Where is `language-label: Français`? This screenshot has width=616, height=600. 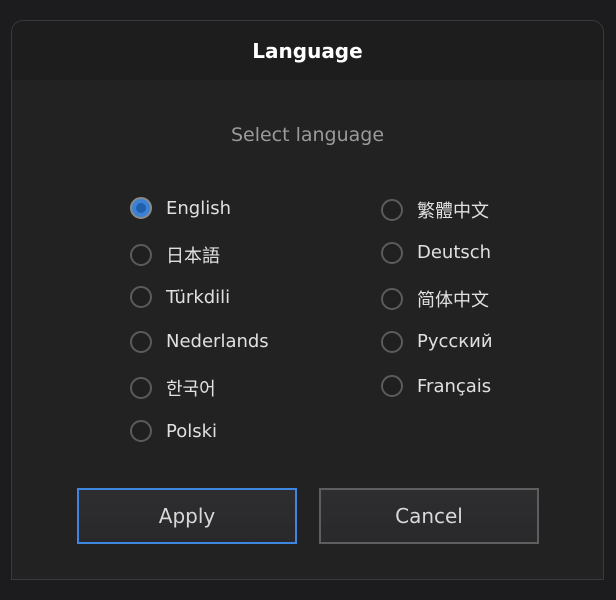 language-label: Français is located at coordinates (454, 386).